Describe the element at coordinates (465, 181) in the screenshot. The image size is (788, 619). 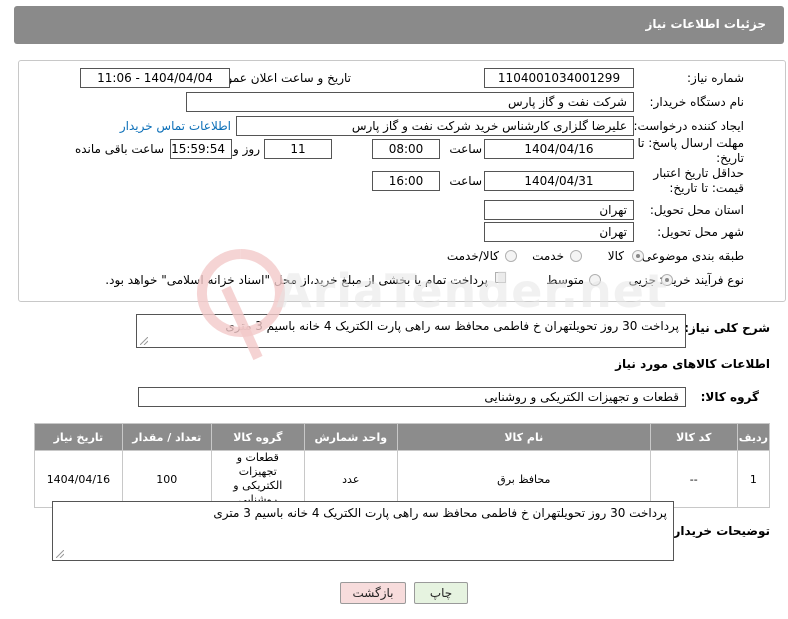
I see `price-validity-time-label: ساعت` at that location.